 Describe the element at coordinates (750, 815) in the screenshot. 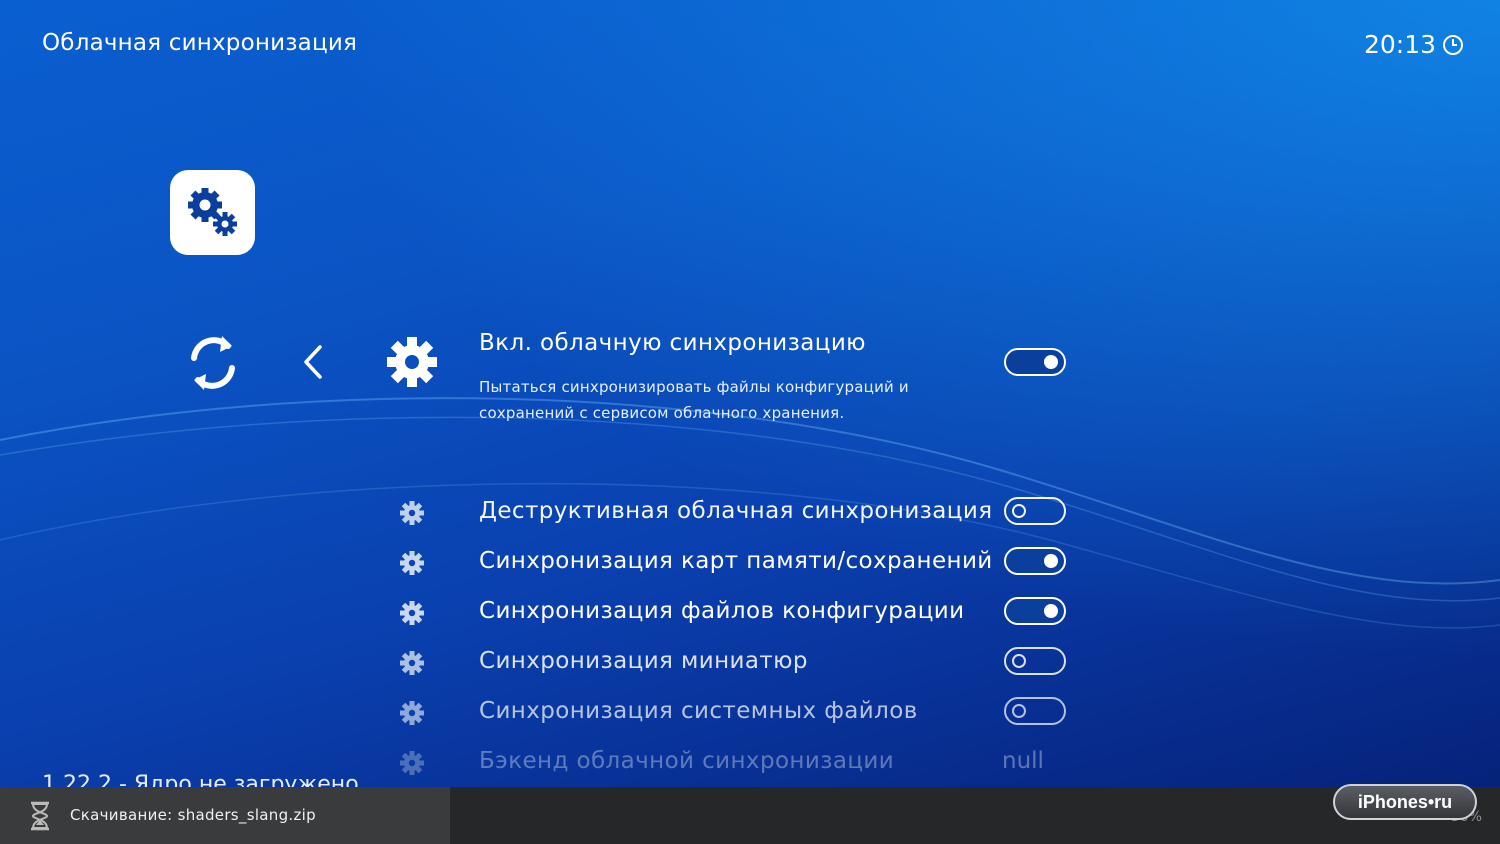

I see `footer-bar: Скачивание: shaders_slang.zip 30%` at that location.